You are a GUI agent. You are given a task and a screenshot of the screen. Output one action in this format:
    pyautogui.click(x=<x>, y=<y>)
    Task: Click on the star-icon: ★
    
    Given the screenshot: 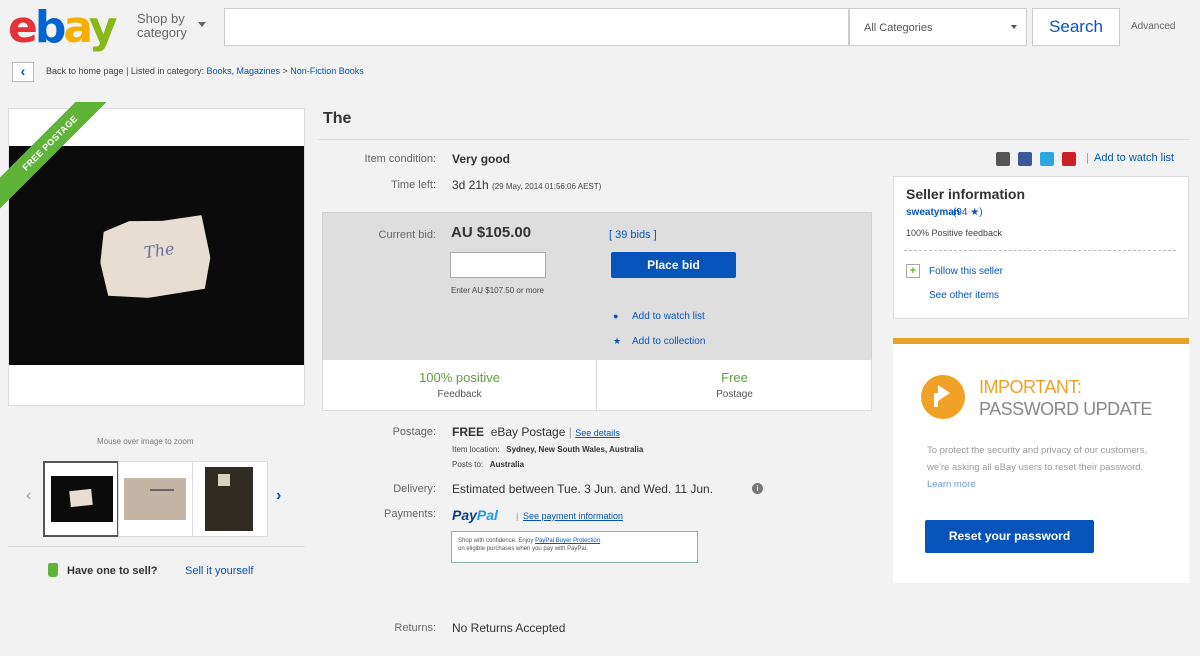 What is the action you would take?
    pyautogui.click(x=617, y=341)
    